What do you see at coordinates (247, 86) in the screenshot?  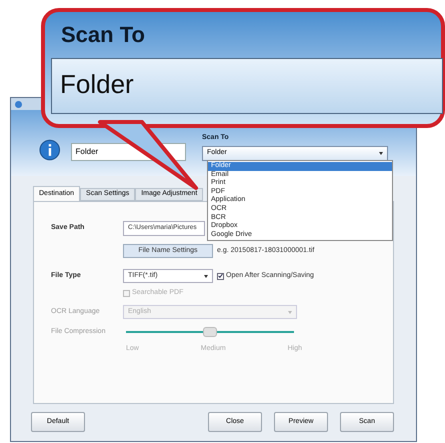 I see `callout-field: Folder` at bounding box center [247, 86].